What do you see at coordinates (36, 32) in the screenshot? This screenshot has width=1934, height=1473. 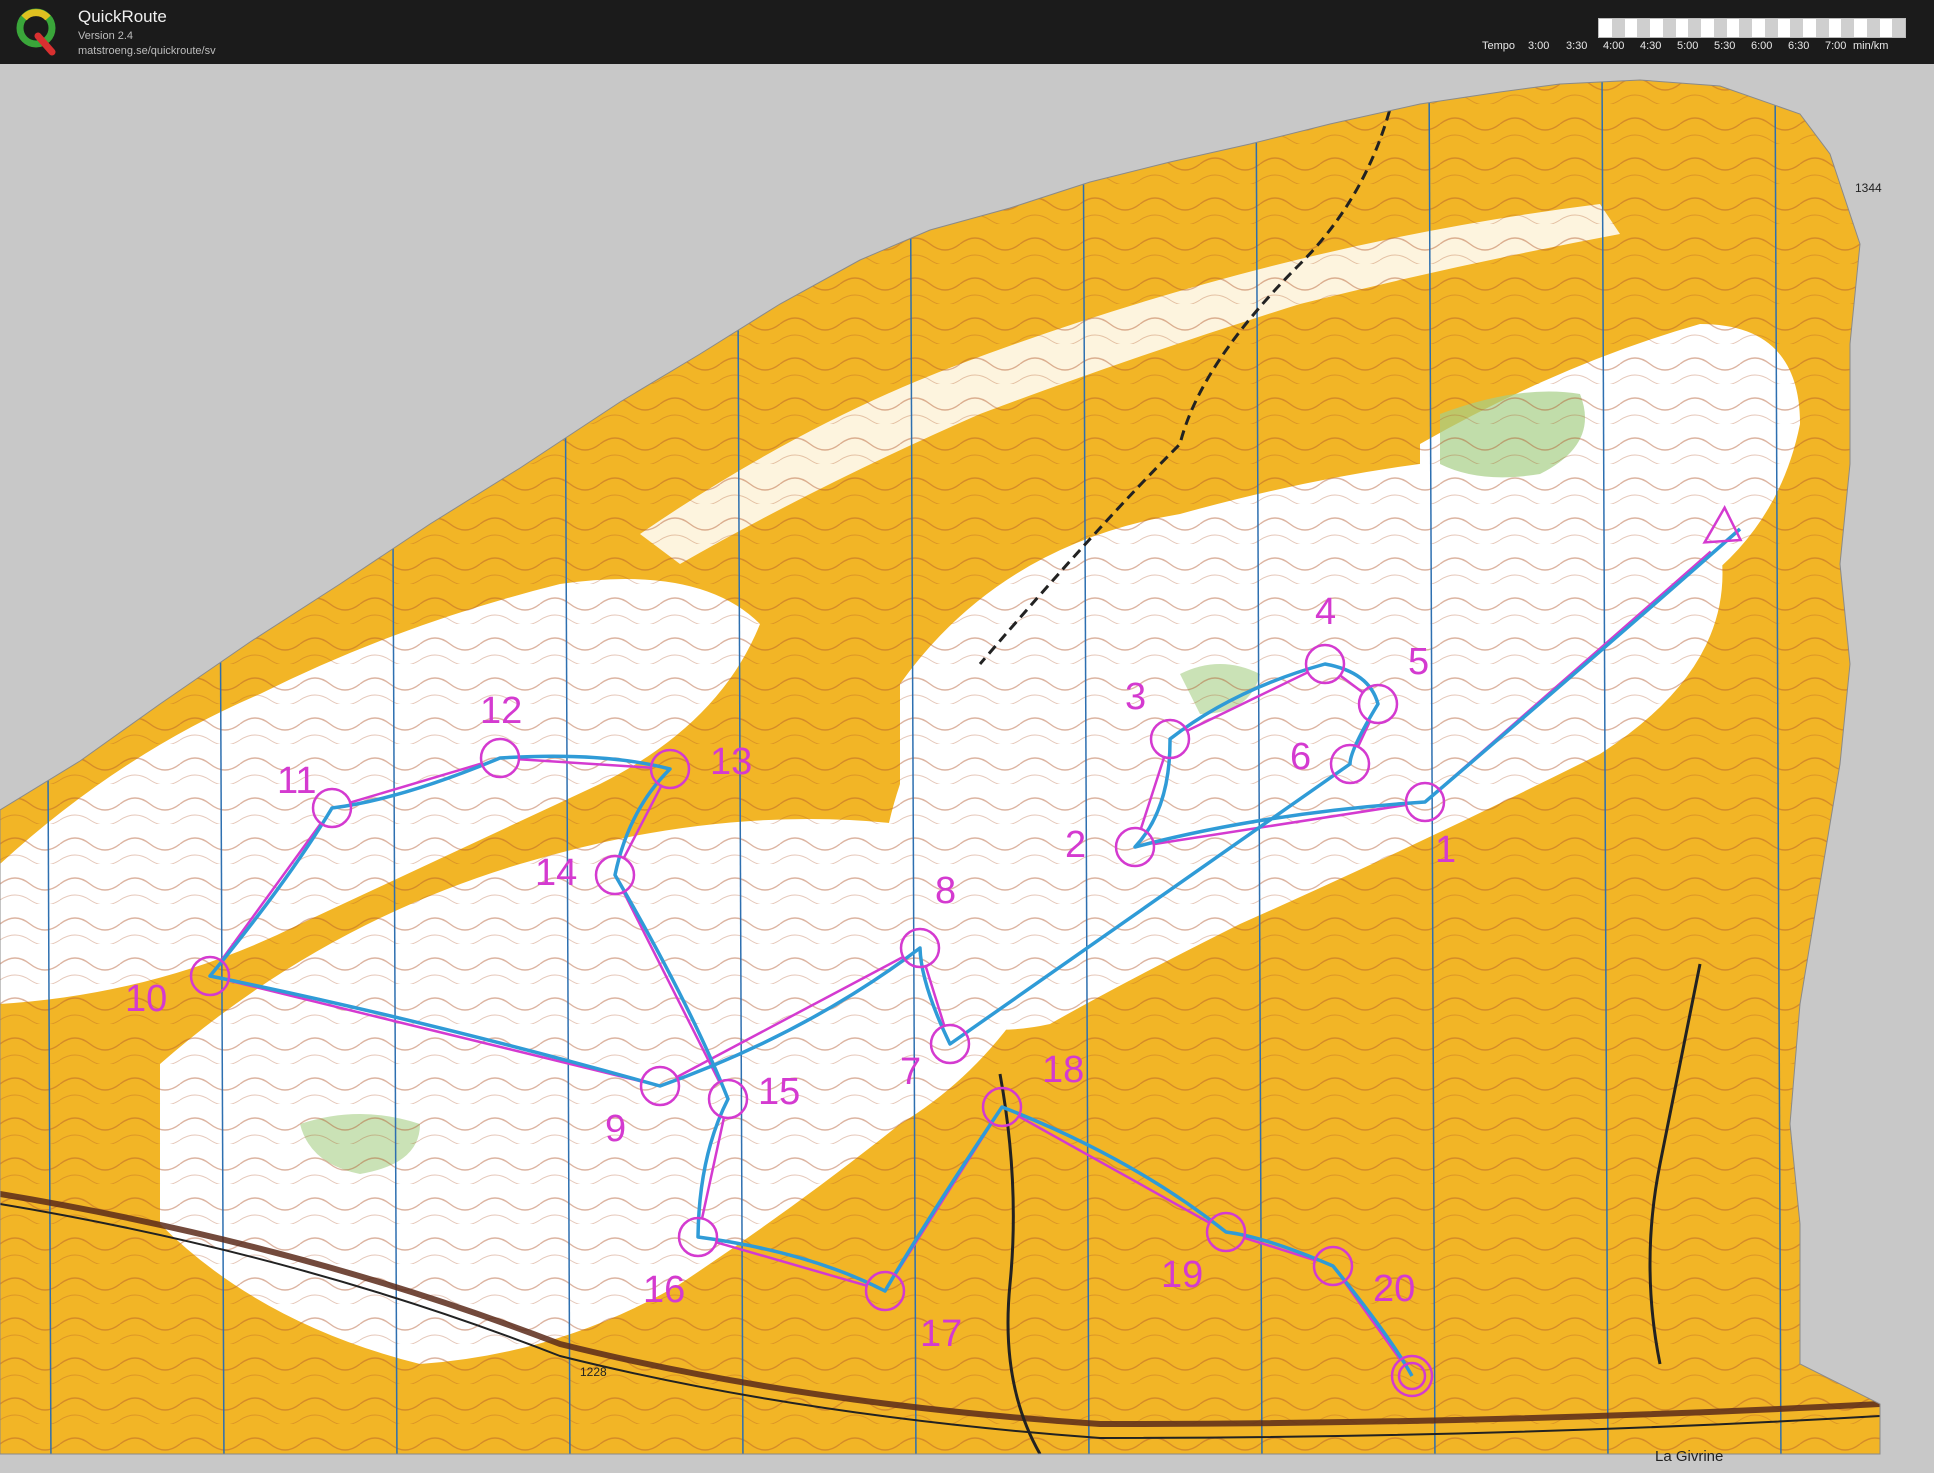 I see `quickroute-logo` at bounding box center [36, 32].